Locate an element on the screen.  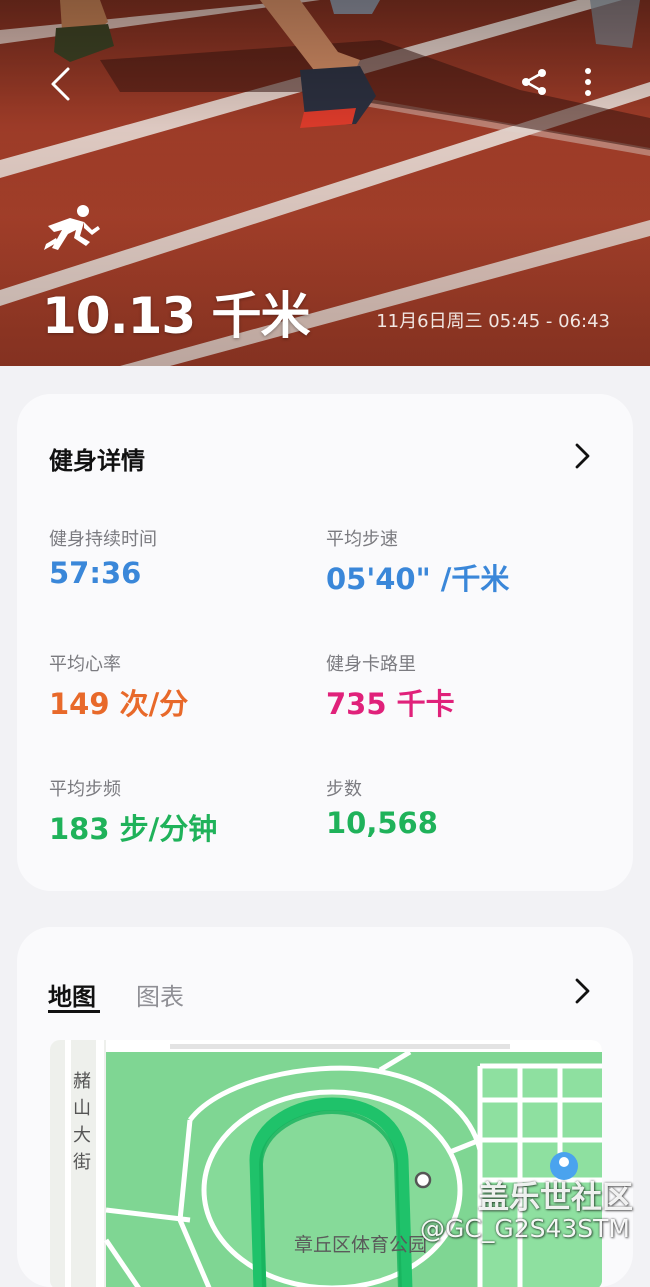
total-distance: 10.13 千米 is located at coordinates (176, 316).